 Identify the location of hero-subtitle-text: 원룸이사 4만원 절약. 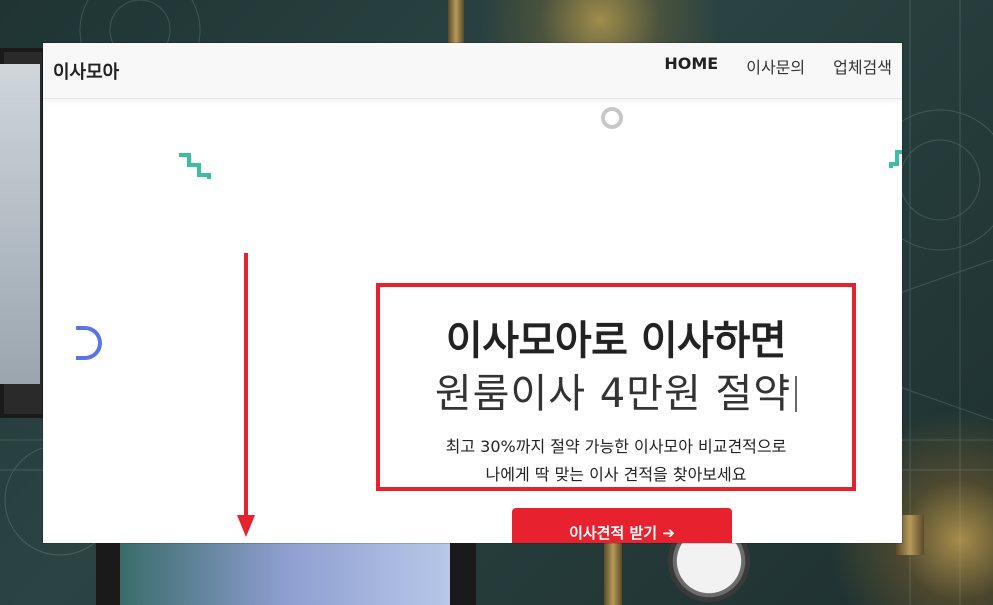
(613, 394).